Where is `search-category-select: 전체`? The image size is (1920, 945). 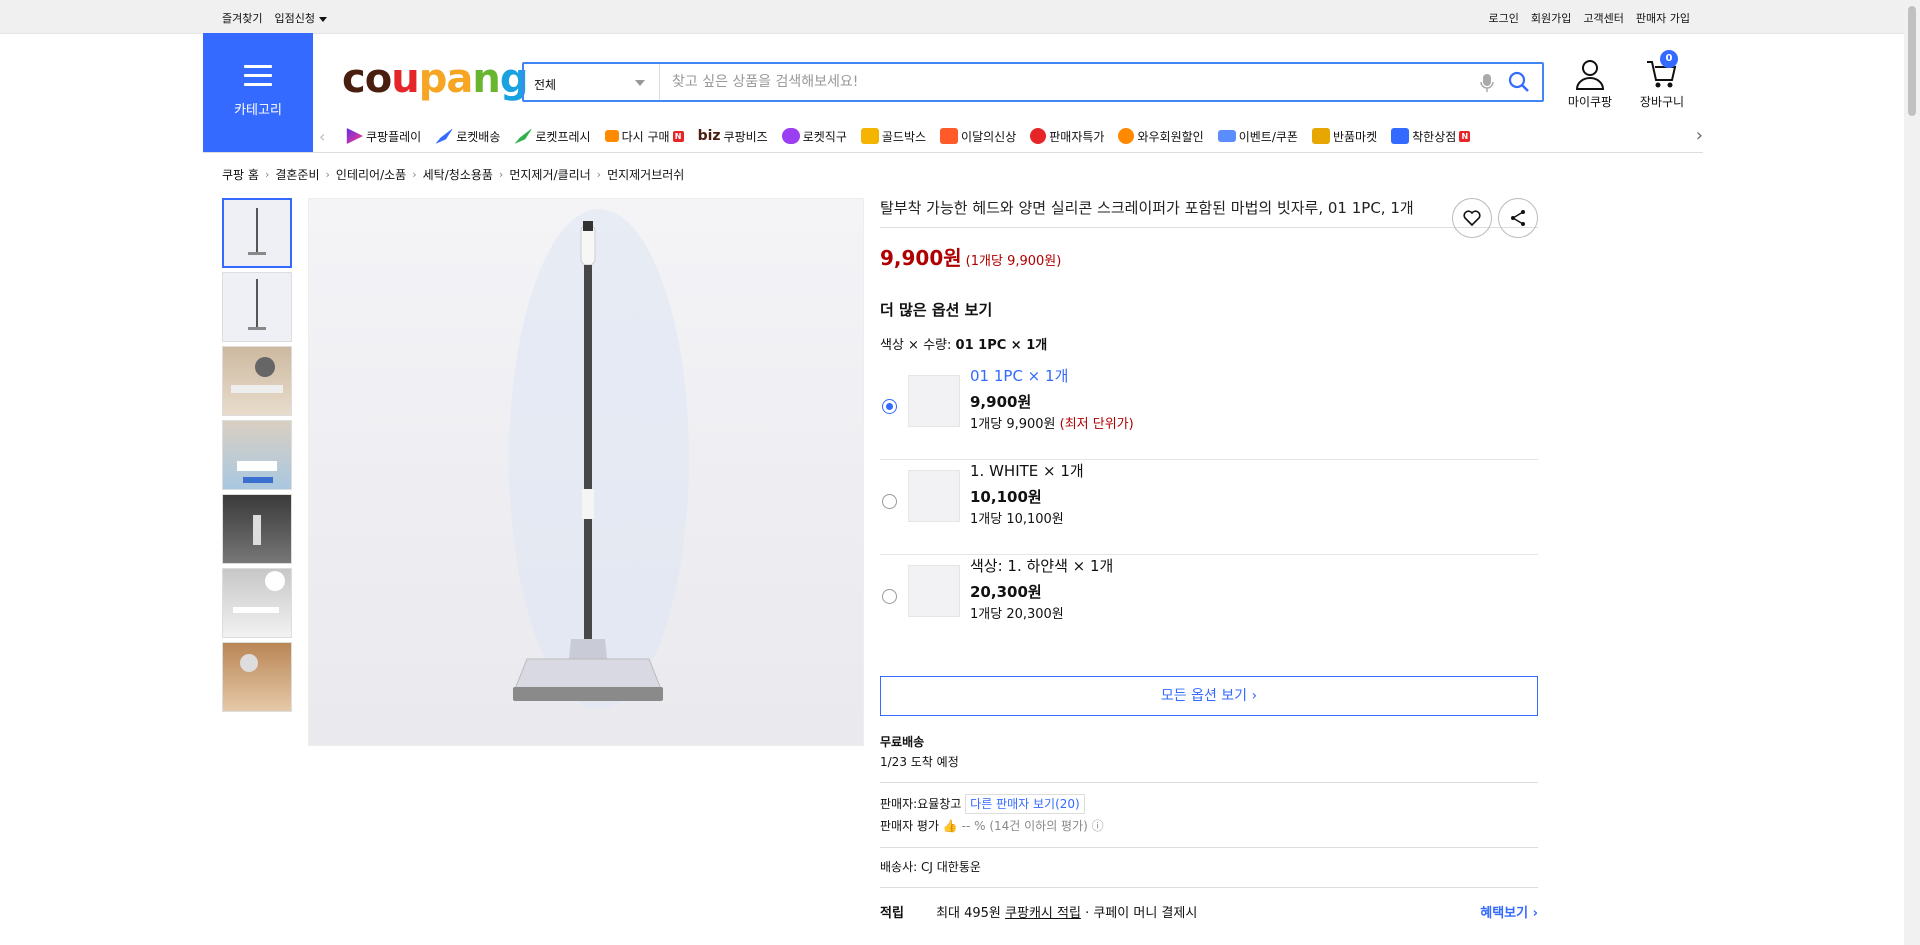 search-category-select: 전체 is located at coordinates (592, 82).